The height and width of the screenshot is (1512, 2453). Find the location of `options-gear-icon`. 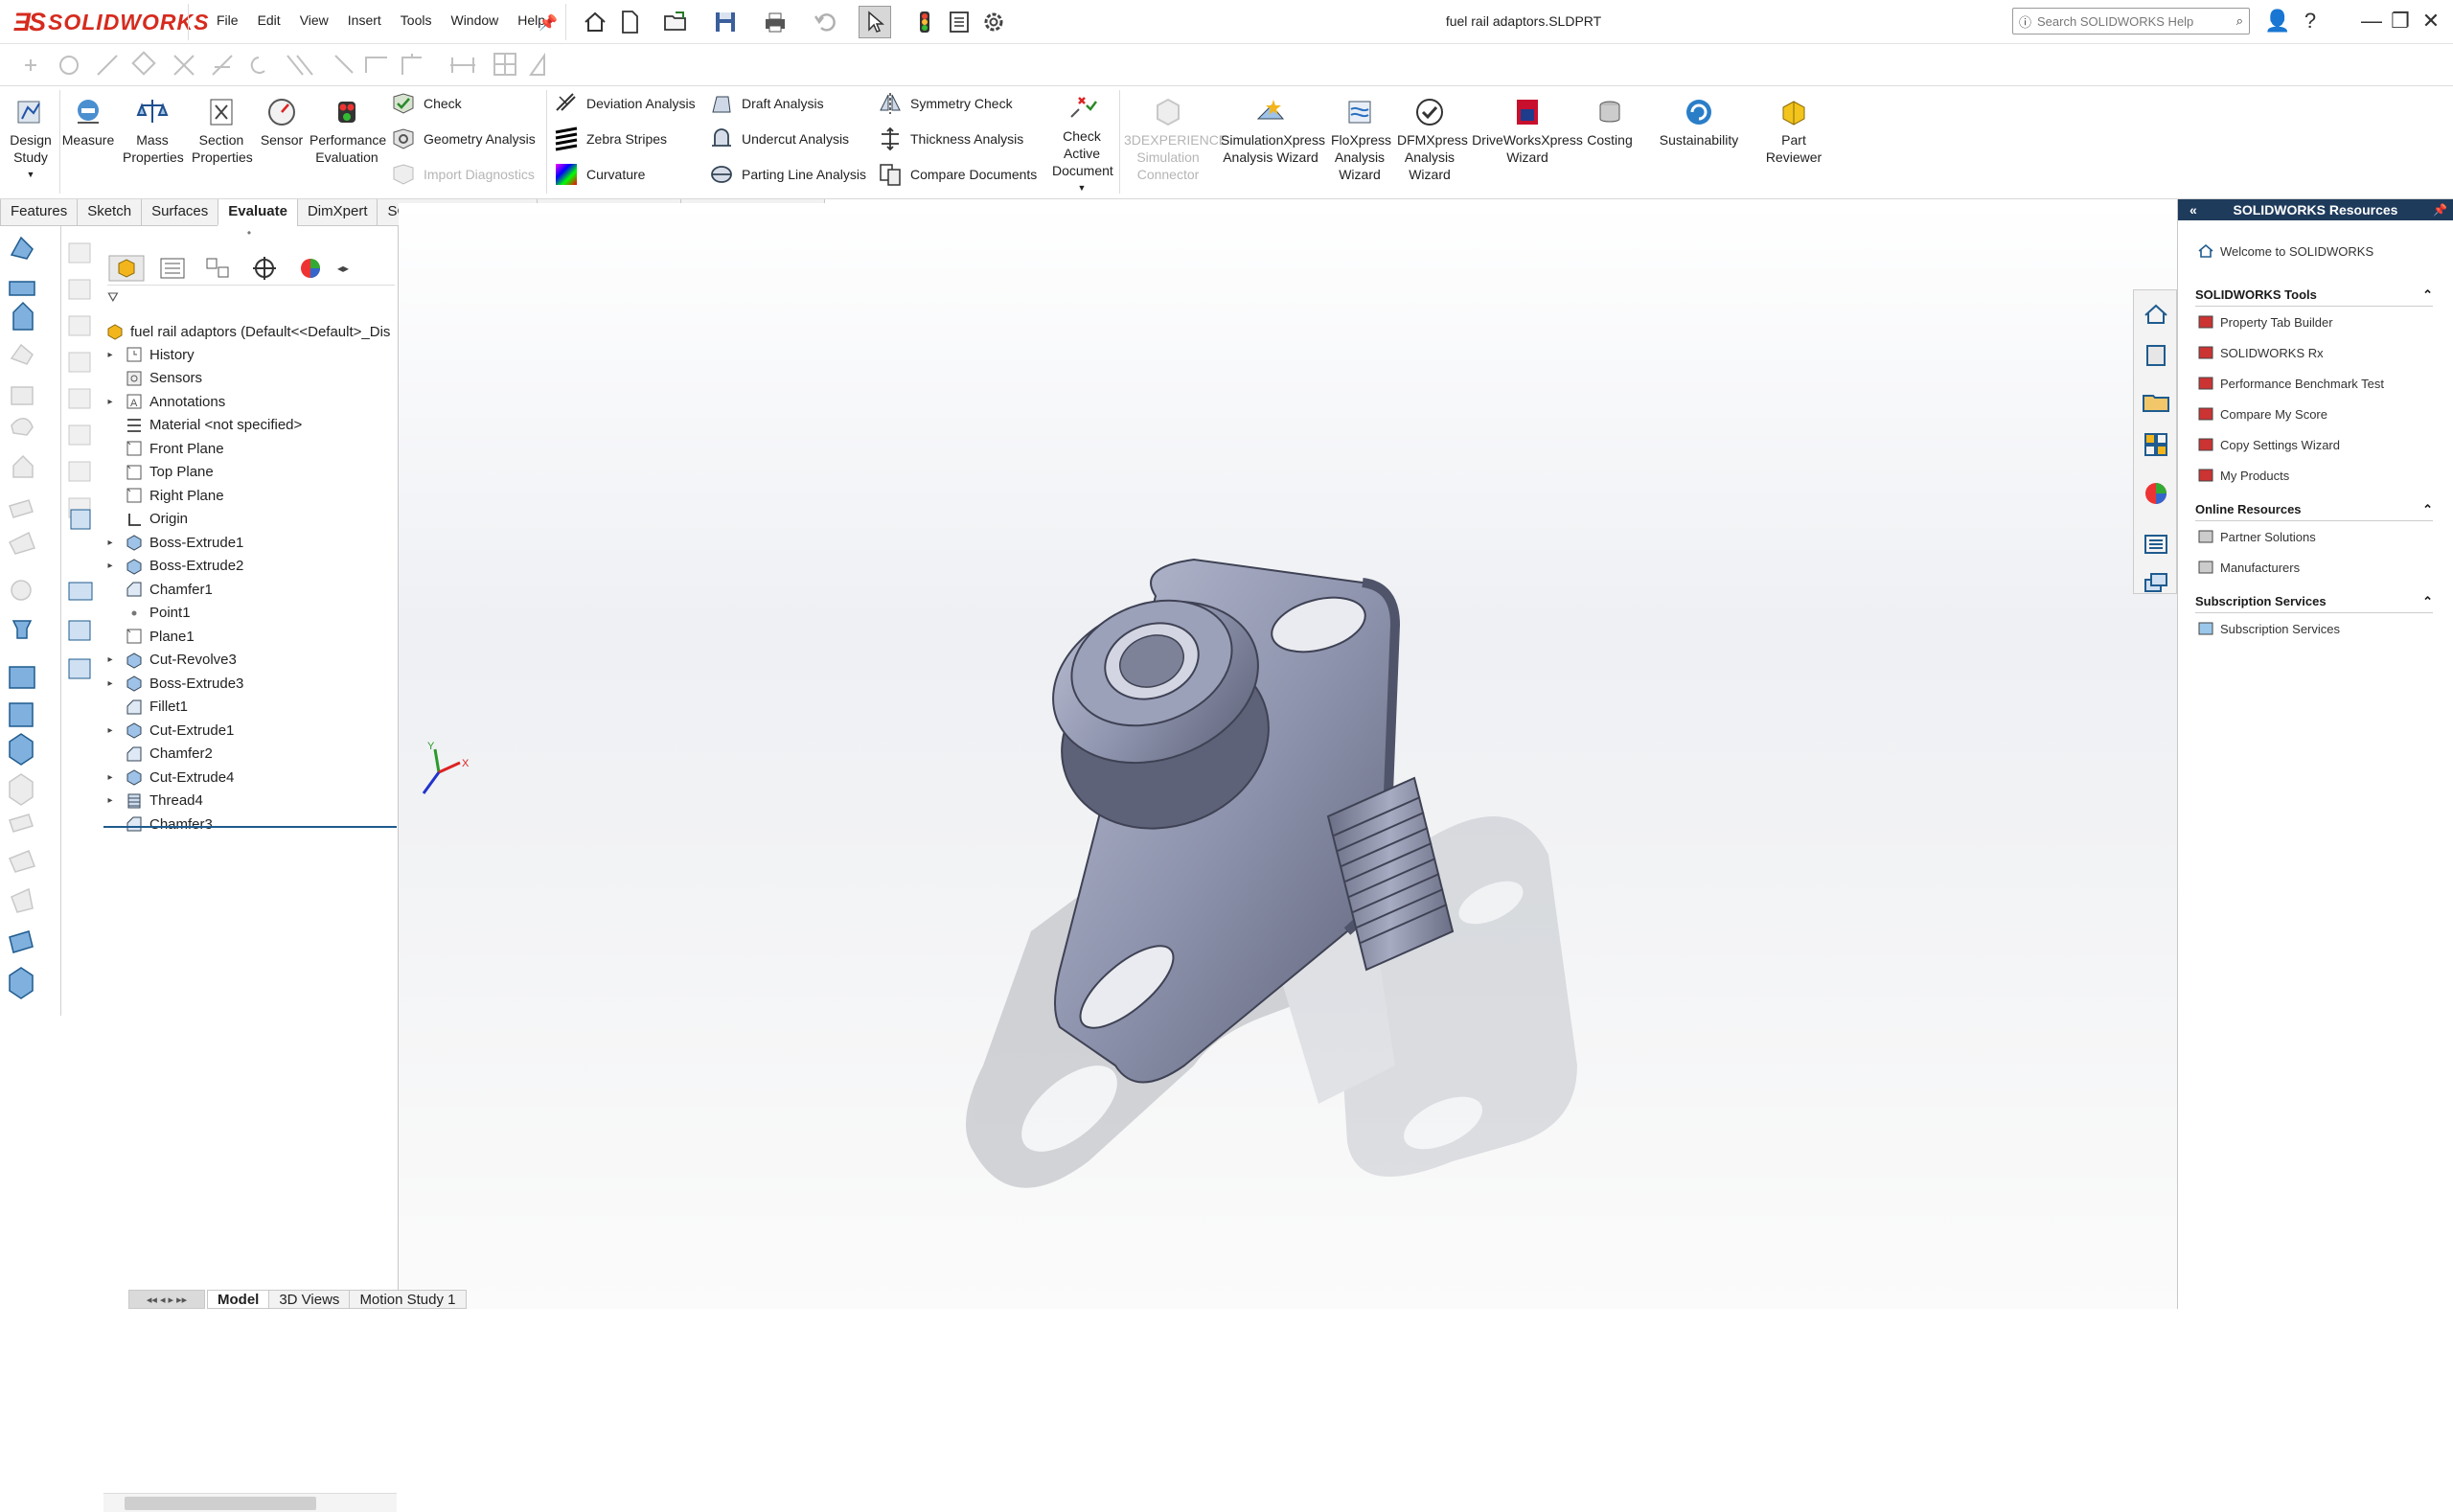

options-gear-icon is located at coordinates (994, 22).